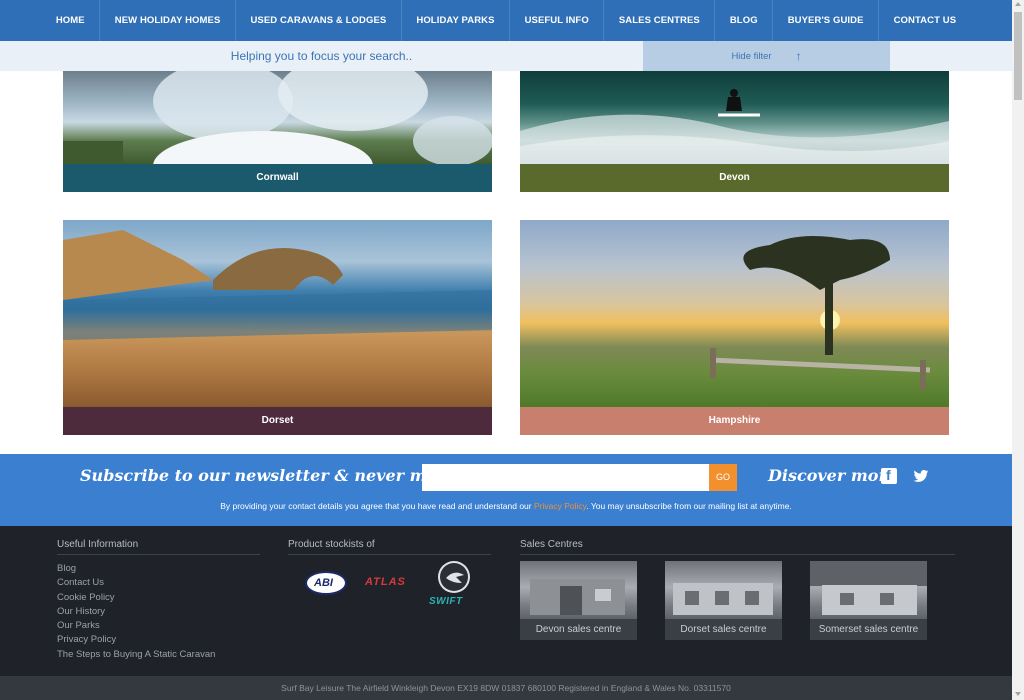 The height and width of the screenshot is (700, 1024). What do you see at coordinates (136, 626) in the screenshot?
I see `footer-link-our-parks: Our Parks` at bounding box center [136, 626].